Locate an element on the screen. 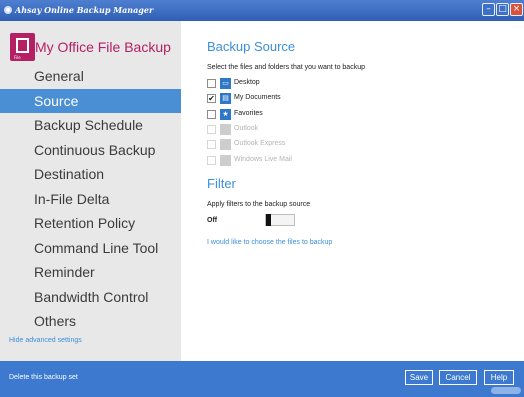 The height and width of the screenshot is (397, 524). help-button: Help is located at coordinates (499, 377).